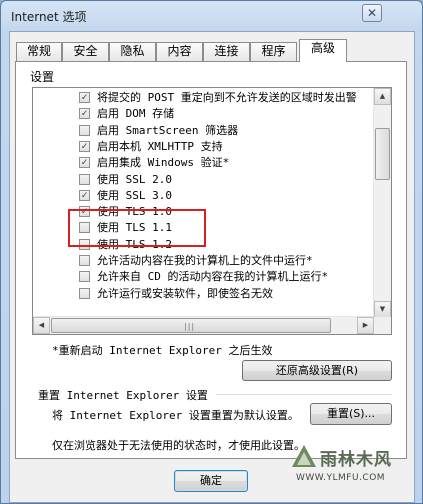 The image size is (423, 504). I want to click on setting-label: 启用 DOM 存储, so click(136, 114).